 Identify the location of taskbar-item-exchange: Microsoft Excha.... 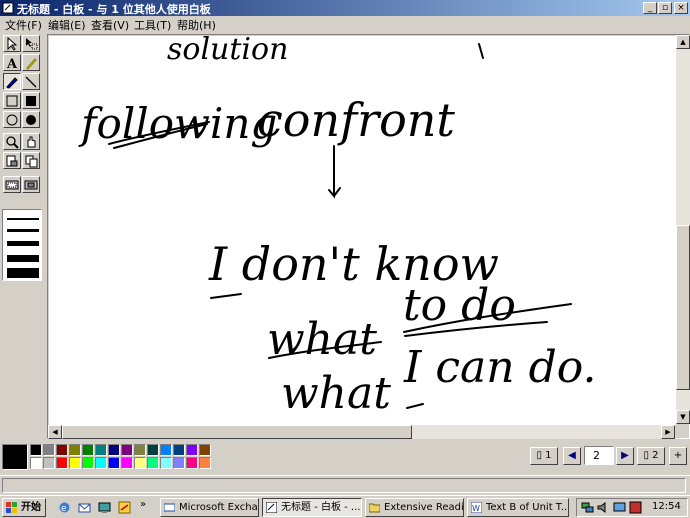
(209, 507).